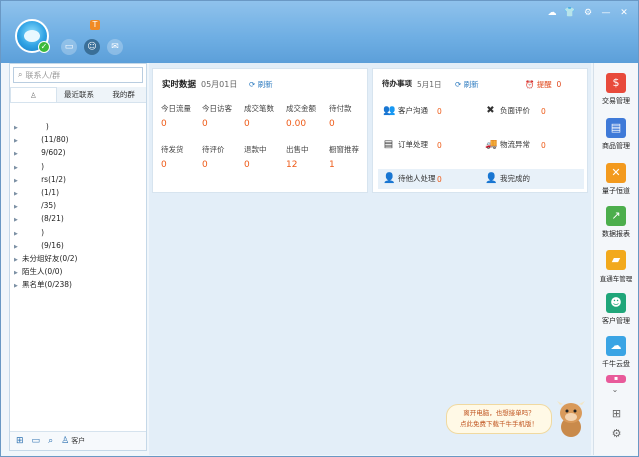 The width and height of the screenshot is (639, 457). I want to click on sidebar-item-goods: ▤ 商品管理, so click(616, 134).